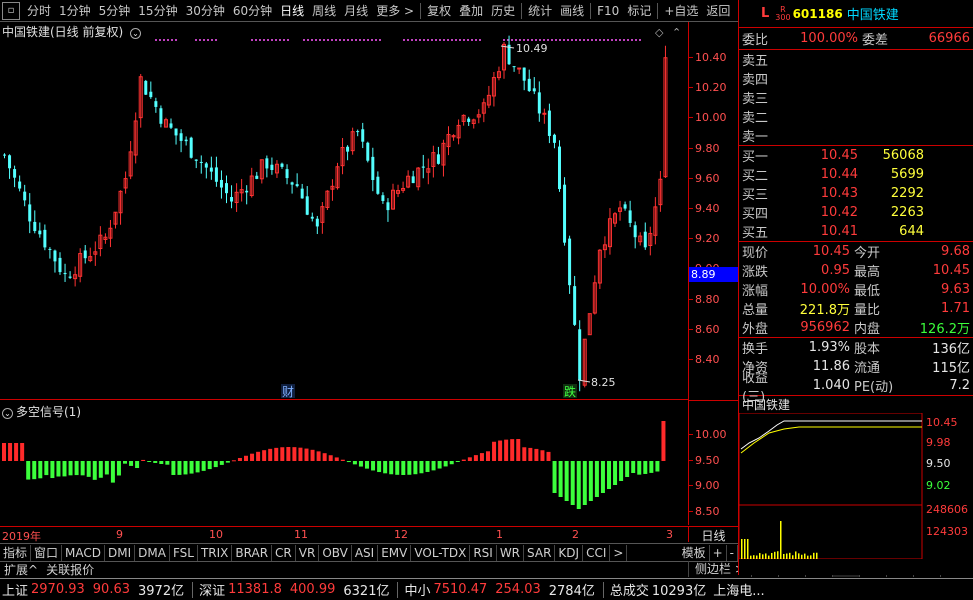 The width and height of the screenshot is (973, 600). I want to click on toolbar-item: +自选, so click(681, 11).